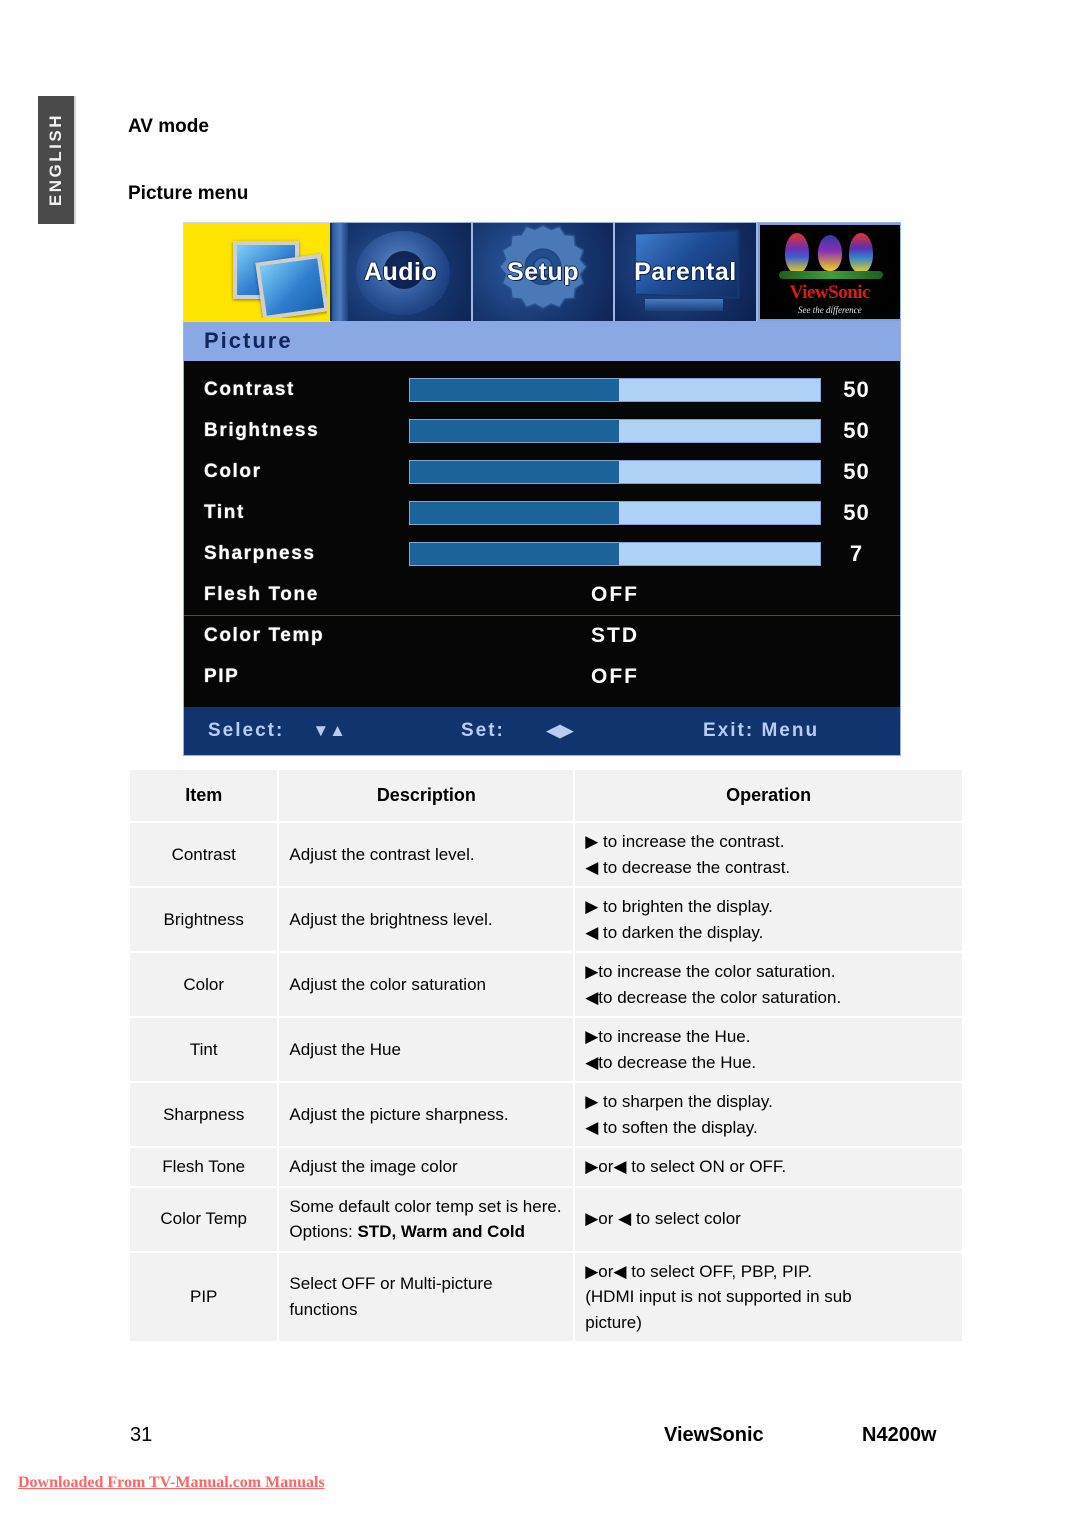 Image resolution: width=1080 pixels, height=1528 pixels. Describe the element at coordinates (663, 1219) in the screenshot. I see `operation-line: ▶or ◀ to select color` at that location.